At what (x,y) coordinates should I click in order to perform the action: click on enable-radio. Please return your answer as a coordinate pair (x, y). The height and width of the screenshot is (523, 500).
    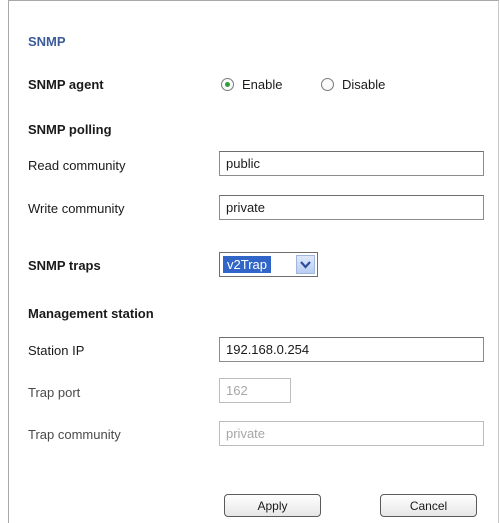
    Looking at the image, I should click on (227, 84).